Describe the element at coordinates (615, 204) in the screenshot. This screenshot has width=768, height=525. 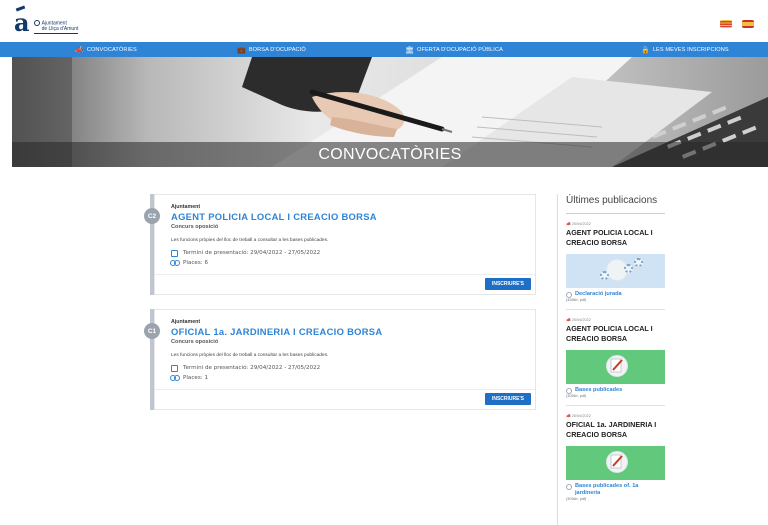
I see `sidebar-title: Últimes publicacions` at that location.